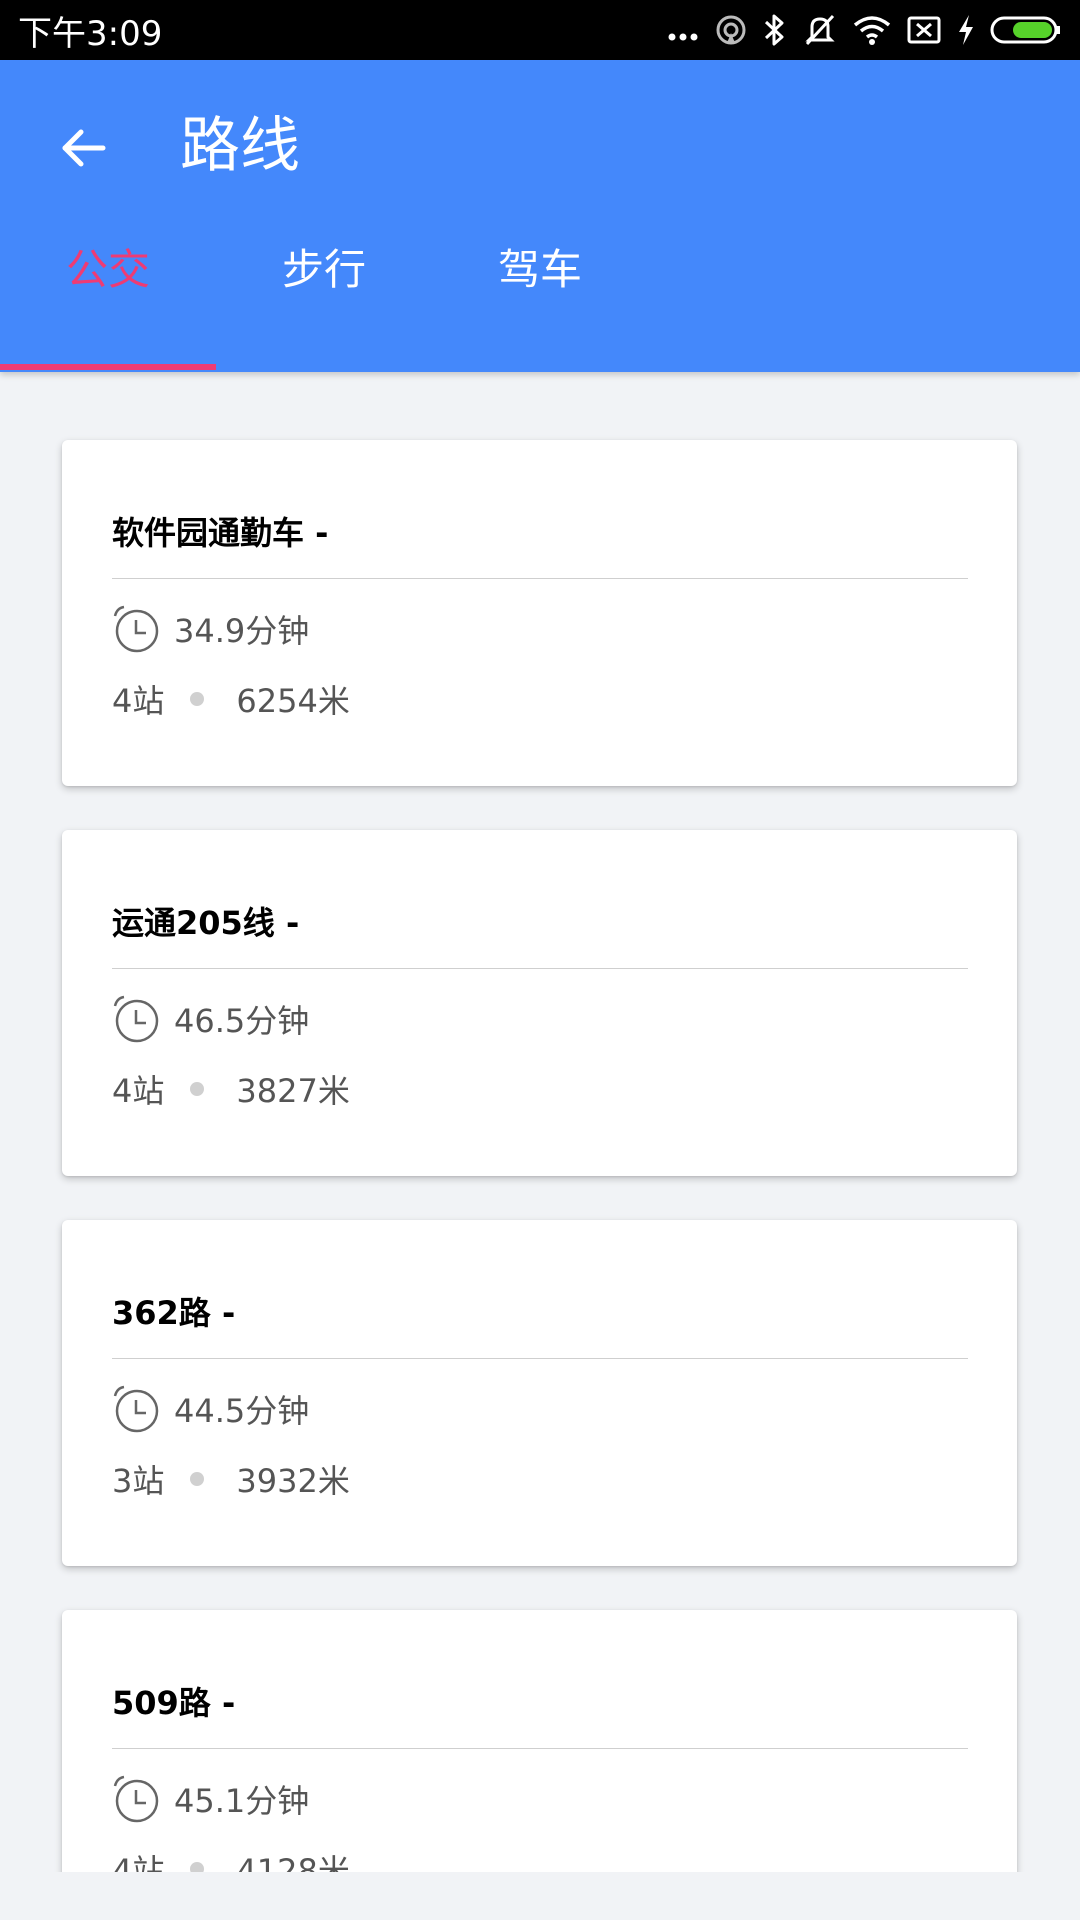 The width and height of the screenshot is (1080, 1920). What do you see at coordinates (540, 262) in the screenshot?
I see `tab-drive: 驾车` at bounding box center [540, 262].